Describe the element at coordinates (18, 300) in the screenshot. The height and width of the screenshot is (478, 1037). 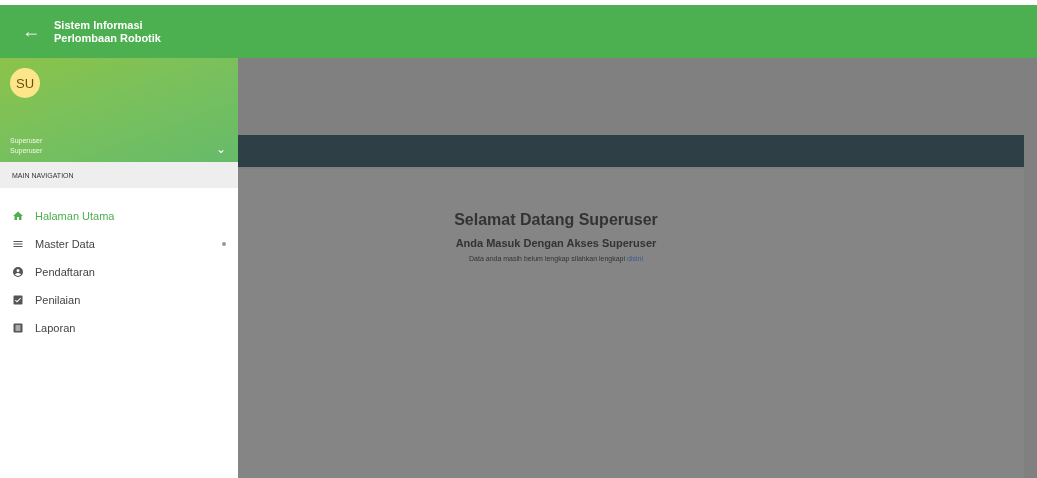
I see `checkbox-icon` at that location.